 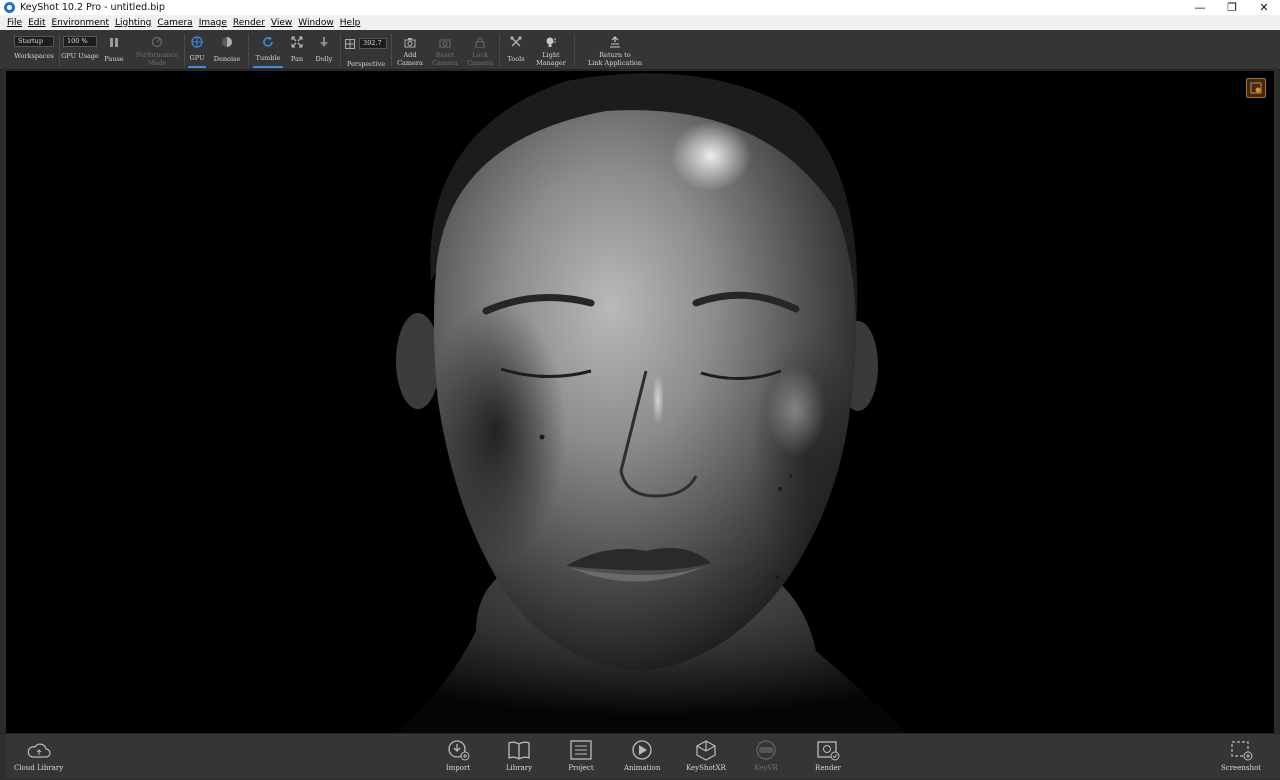 I want to click on performance-mode-button: Performance Mode, so click(x=157, y=50).